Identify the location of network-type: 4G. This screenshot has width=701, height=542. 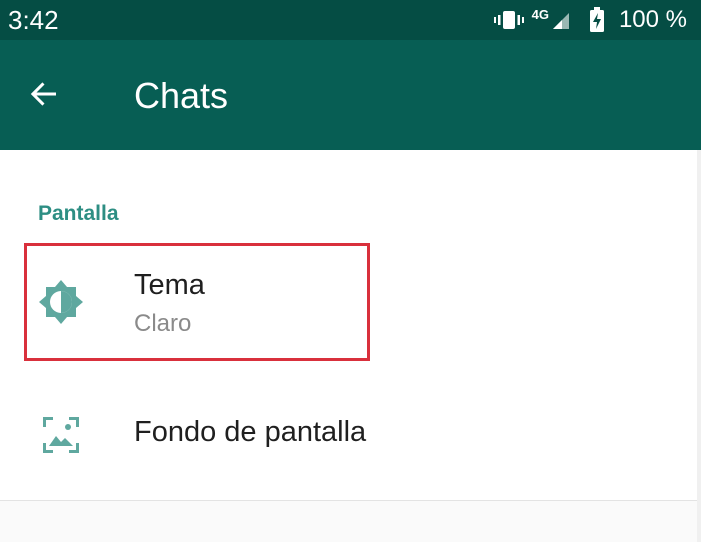
(540, 14).